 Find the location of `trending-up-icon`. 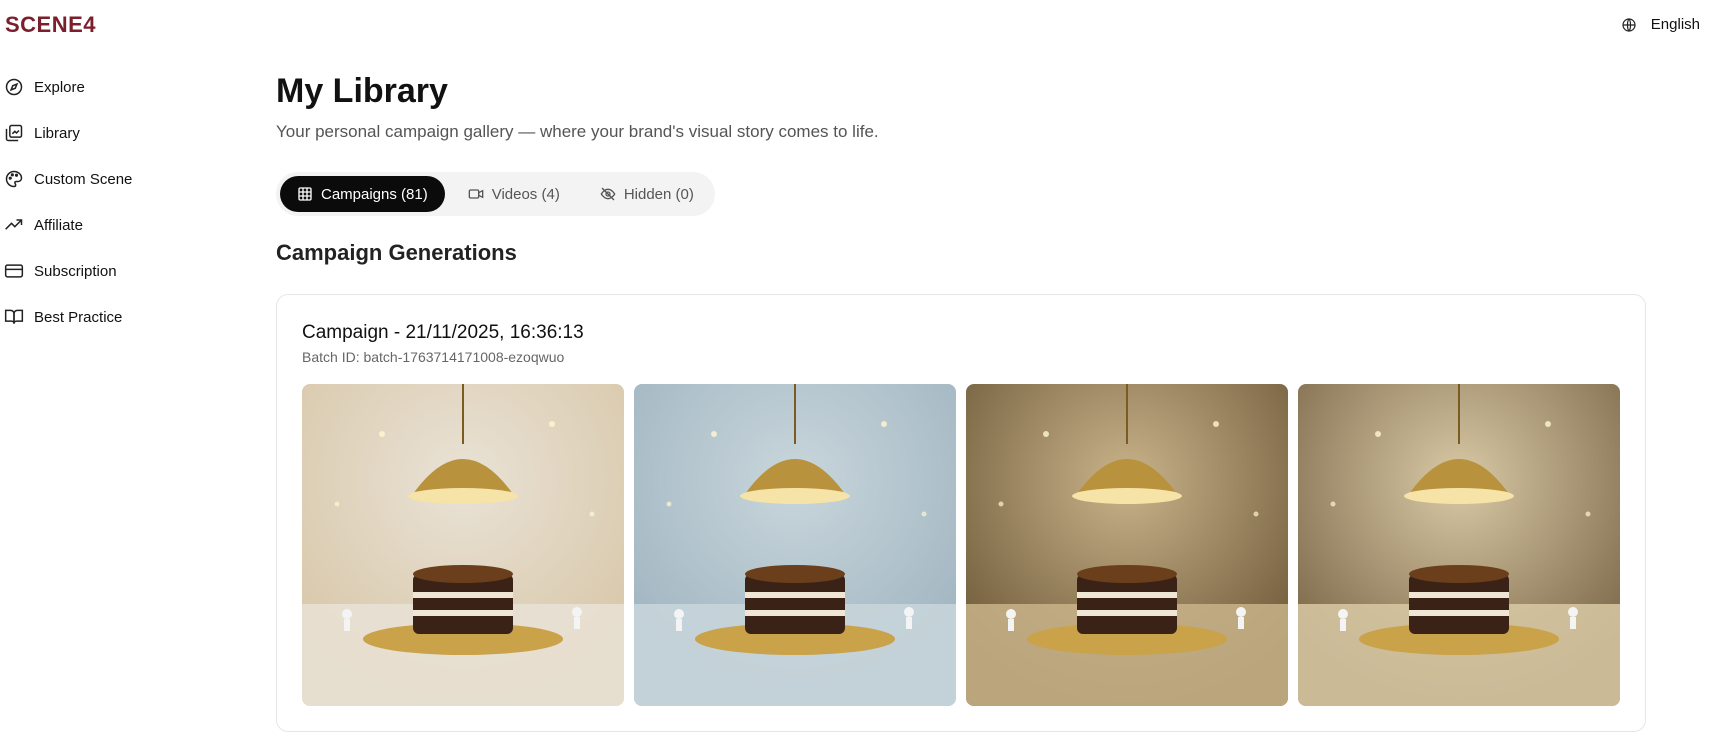

trending-up-icon is located at coordinates (14, 224).